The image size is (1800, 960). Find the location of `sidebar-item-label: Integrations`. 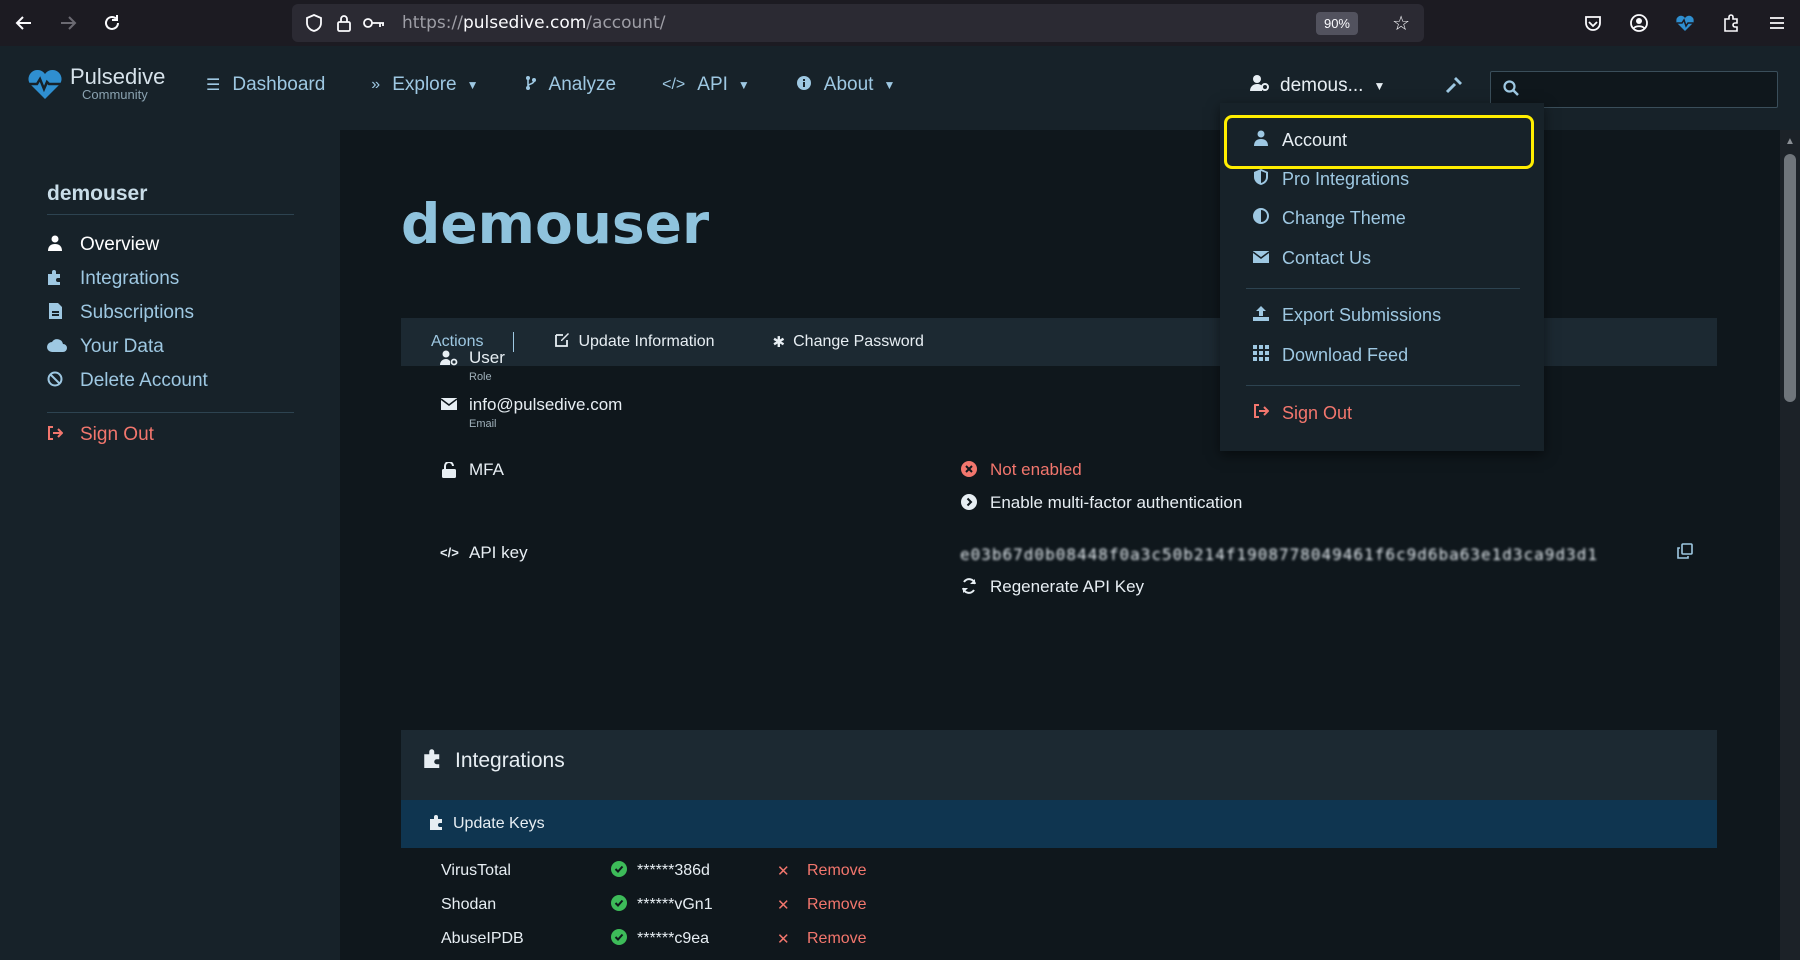

sidebar-item-label: Integrations is located at coordinates (130, 278).